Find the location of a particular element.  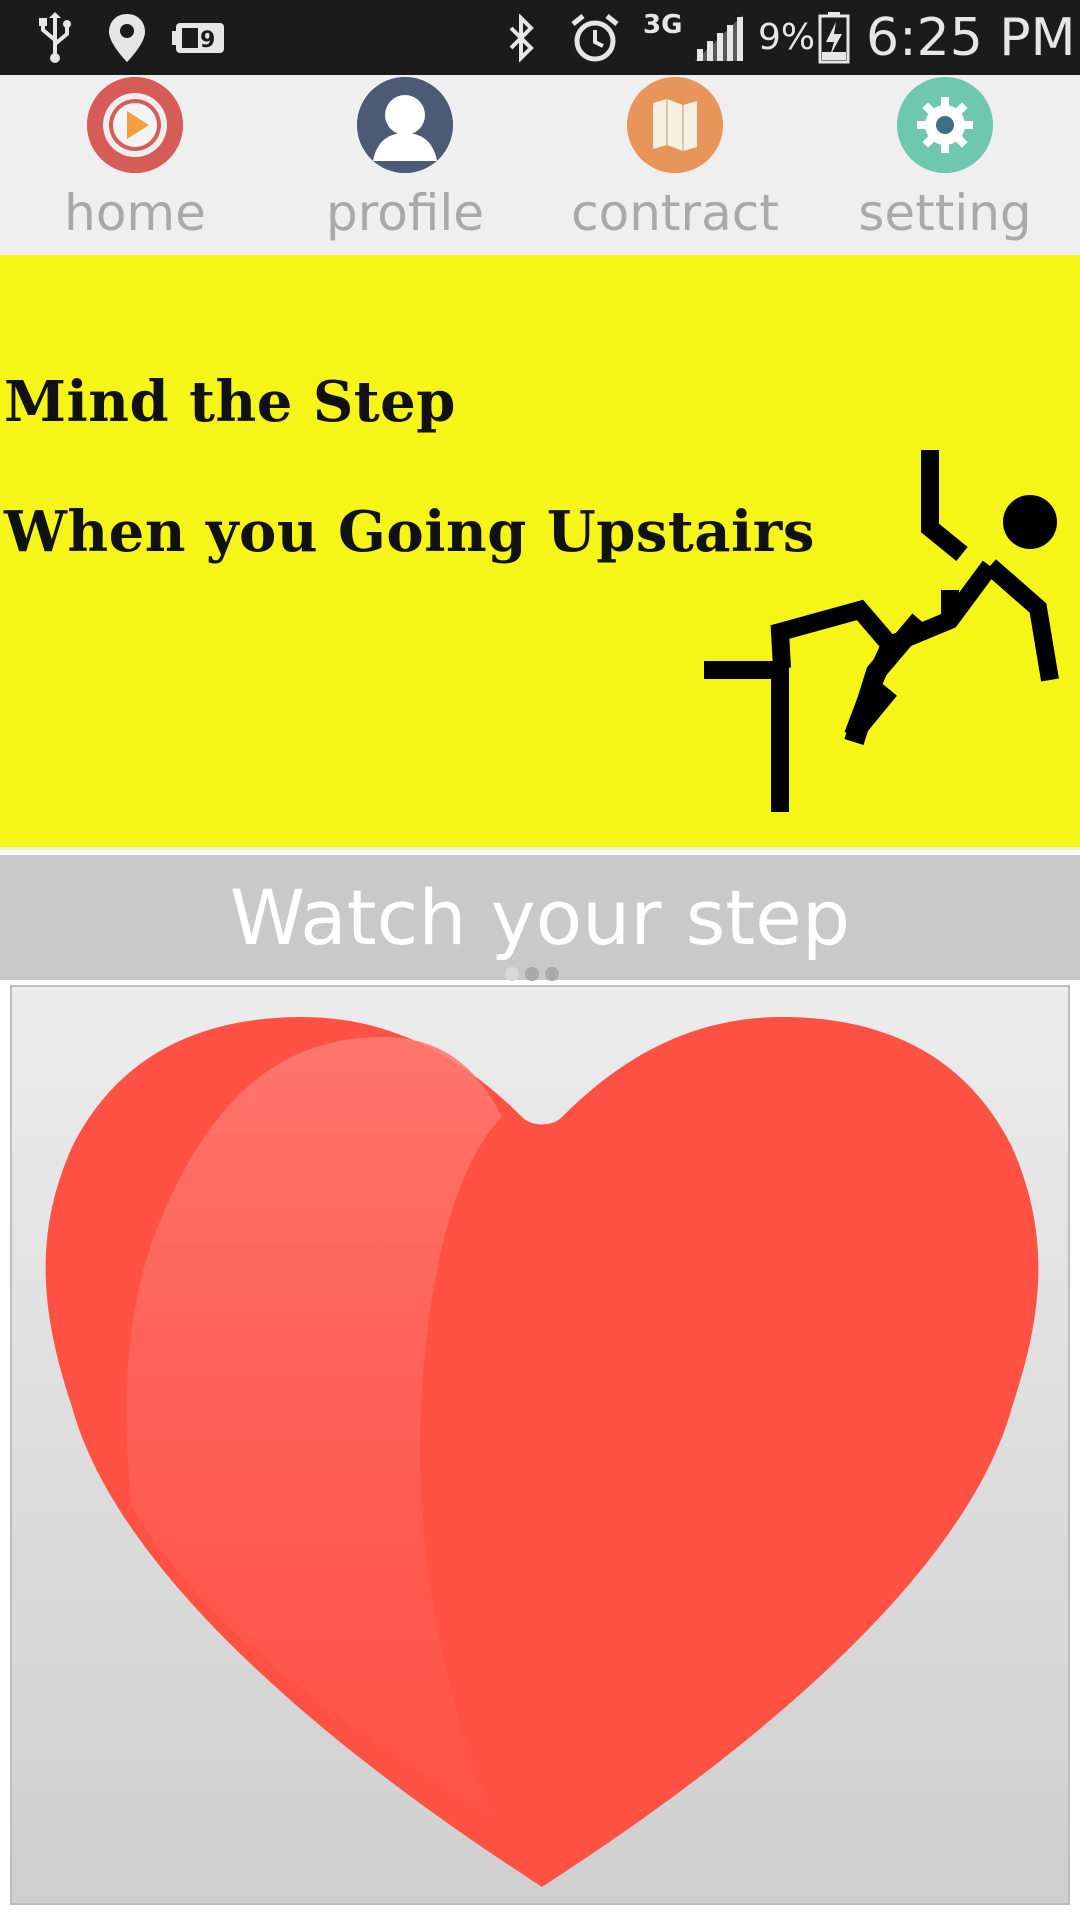

location-pin-icon is located at coordinates (127, 38).